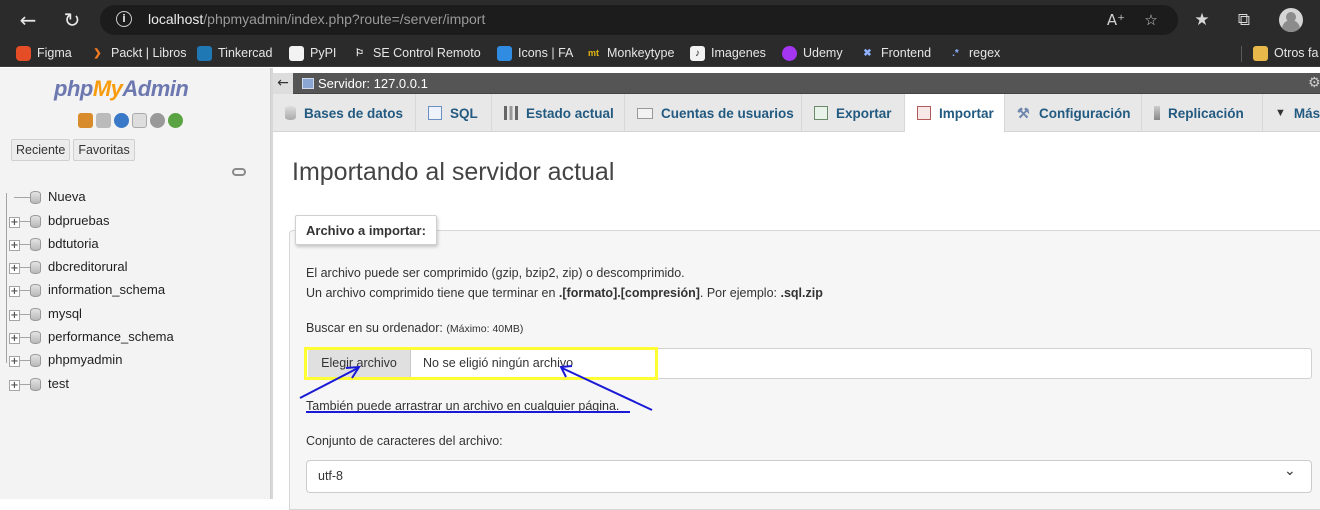 The image size is (1320, 510). What do you see at coordinates (558, 113) in the screenshot?
I see `tab-status: Estado actual` at bounding box center [558, 113].